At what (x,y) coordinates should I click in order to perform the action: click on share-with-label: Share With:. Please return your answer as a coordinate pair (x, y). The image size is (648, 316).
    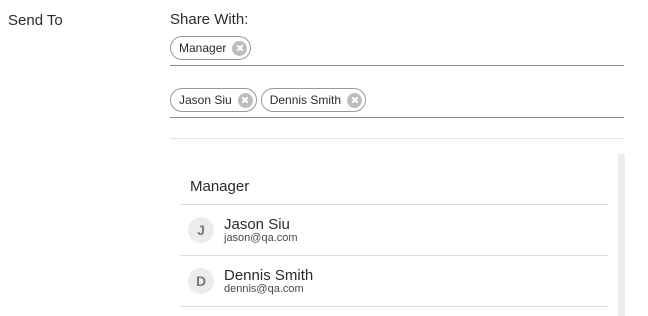
    Looking at the image, I should click on (209, 19).